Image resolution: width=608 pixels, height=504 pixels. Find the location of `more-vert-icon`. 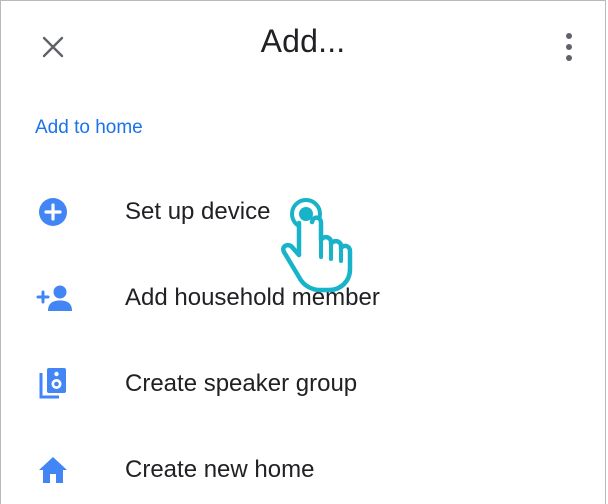

more-vert-icon is located at coordinates (569, 47).